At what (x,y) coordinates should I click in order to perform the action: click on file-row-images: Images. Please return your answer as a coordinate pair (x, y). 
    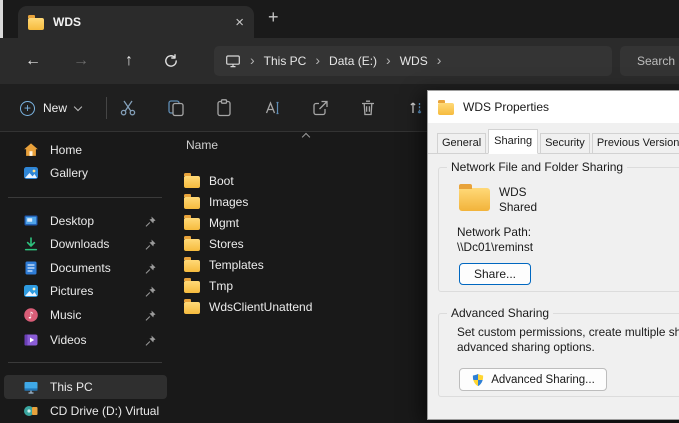
    Looking at the image, I should click on (216, 201).